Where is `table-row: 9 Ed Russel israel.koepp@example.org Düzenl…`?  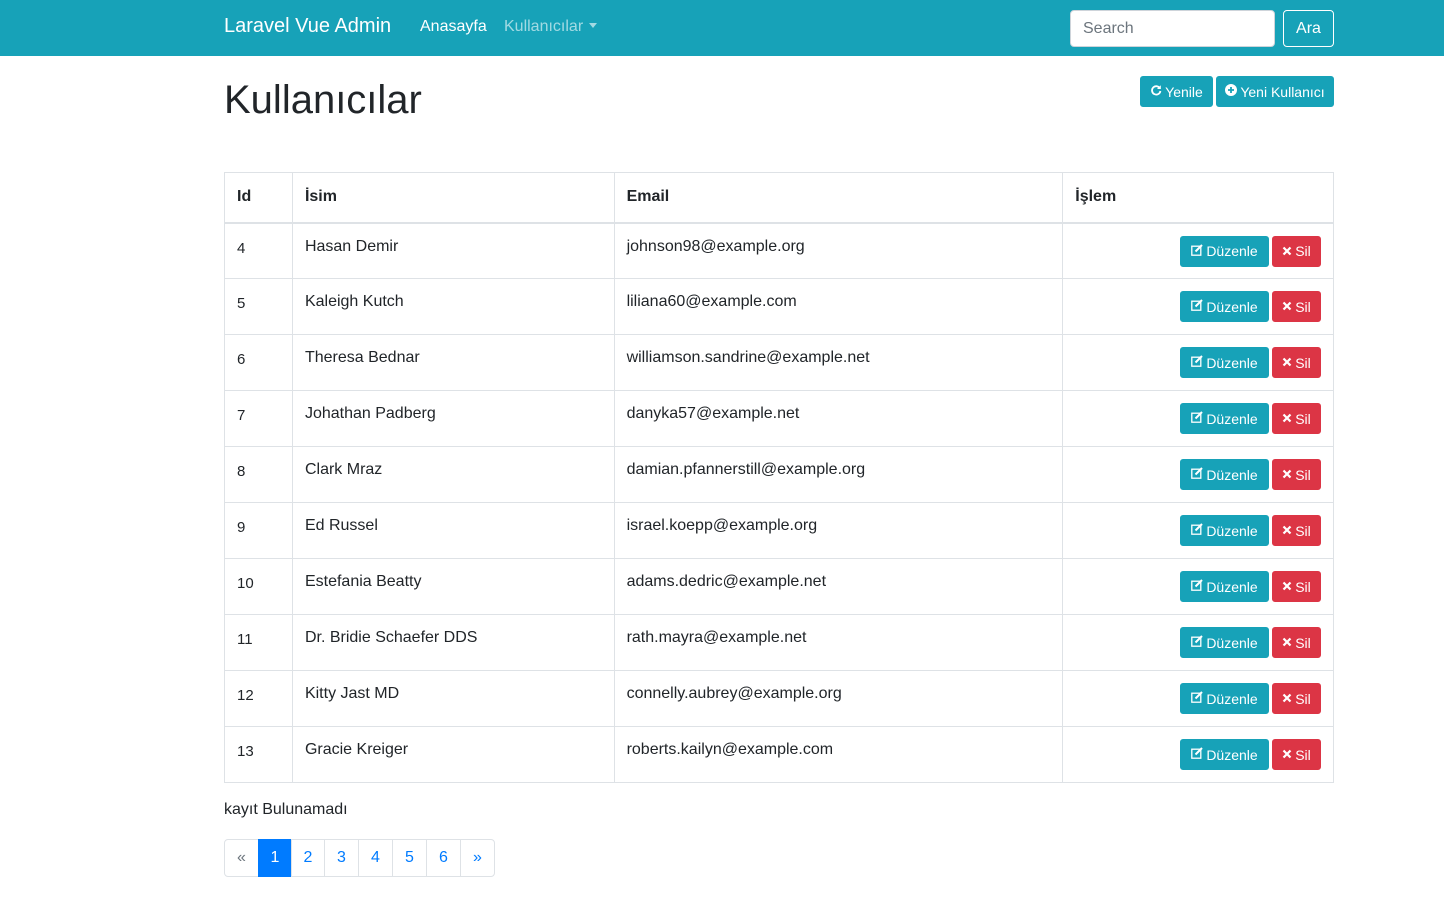
table-row: 9 Ed Russel israel.koepp@example.org Düzenl… is located at coordinates (779, 530).